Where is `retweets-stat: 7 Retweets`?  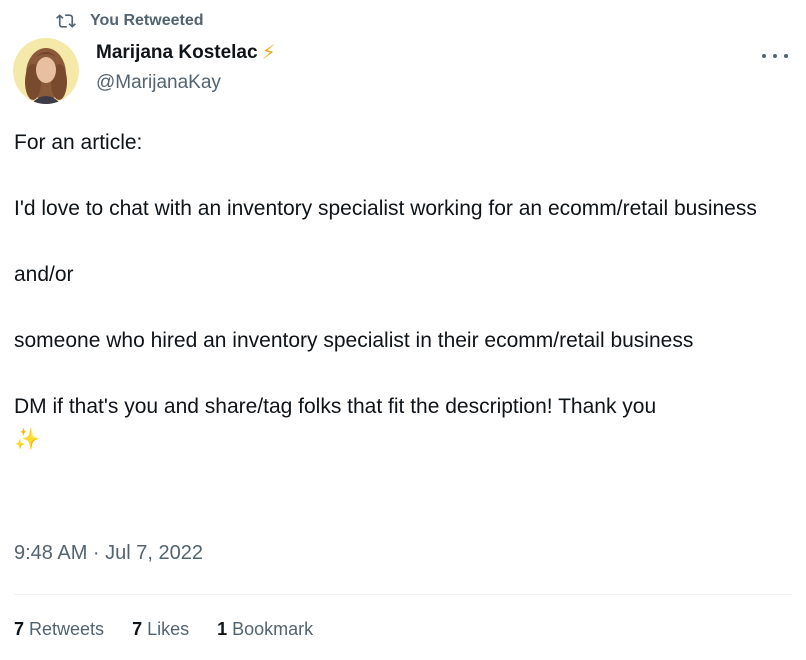 retweets-stat: 7 Retweets is located at coordinates (59, 629).